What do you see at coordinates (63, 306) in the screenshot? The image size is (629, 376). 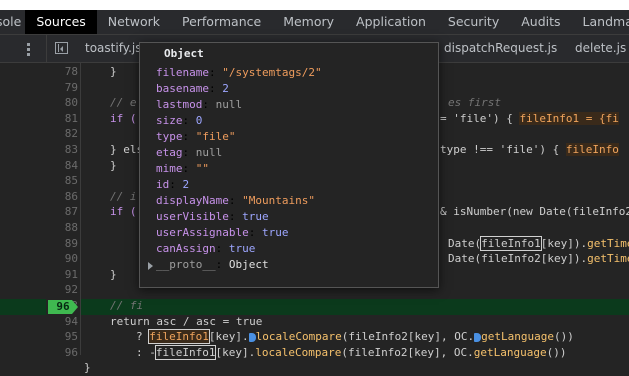 I see `execution-line-number: 96` at bounding box center [63, 306].